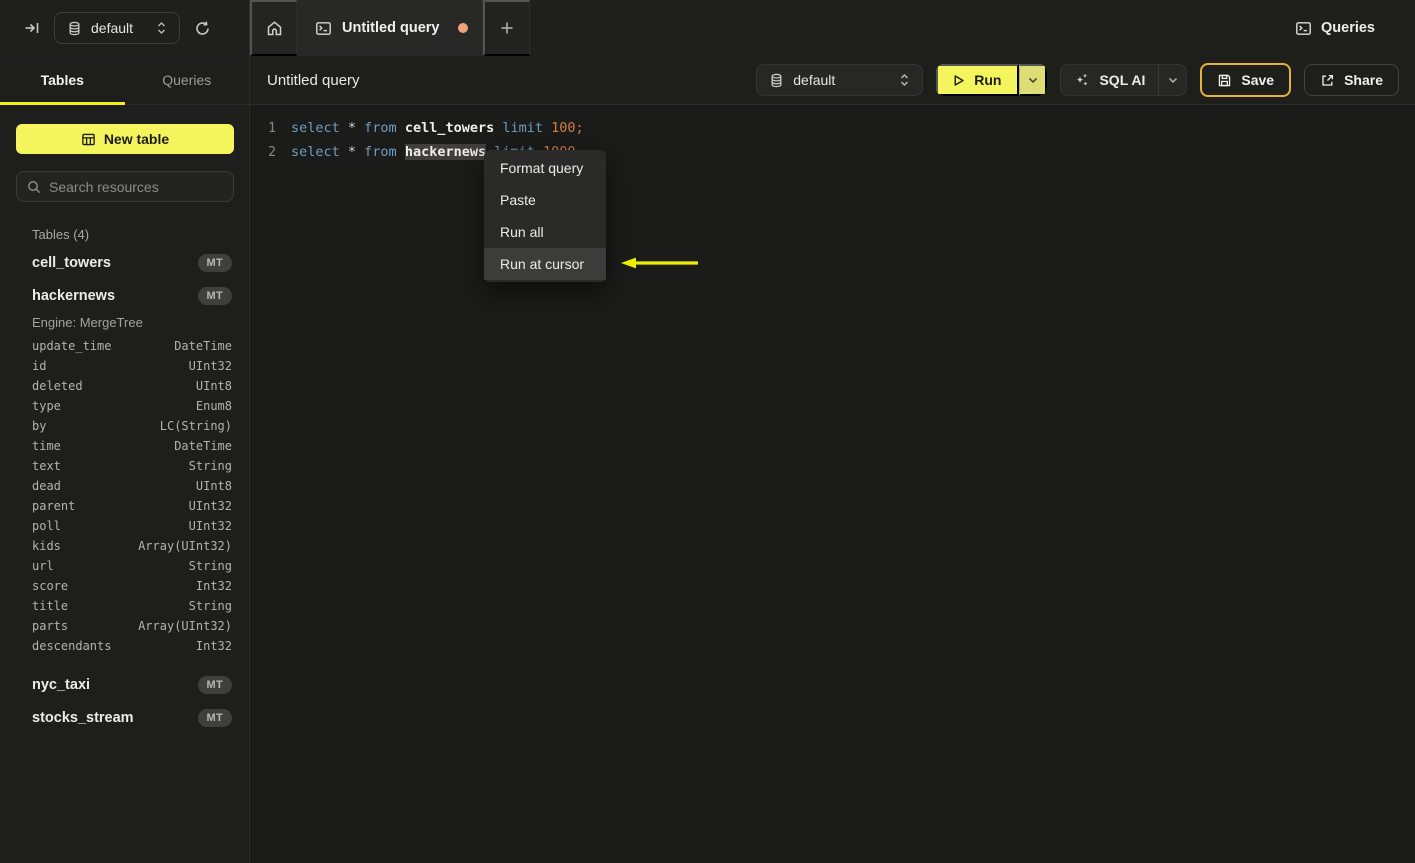 This screenshot has width=1415, height=863. I want to click on sidebar-collapse-button, so click(32, 28).